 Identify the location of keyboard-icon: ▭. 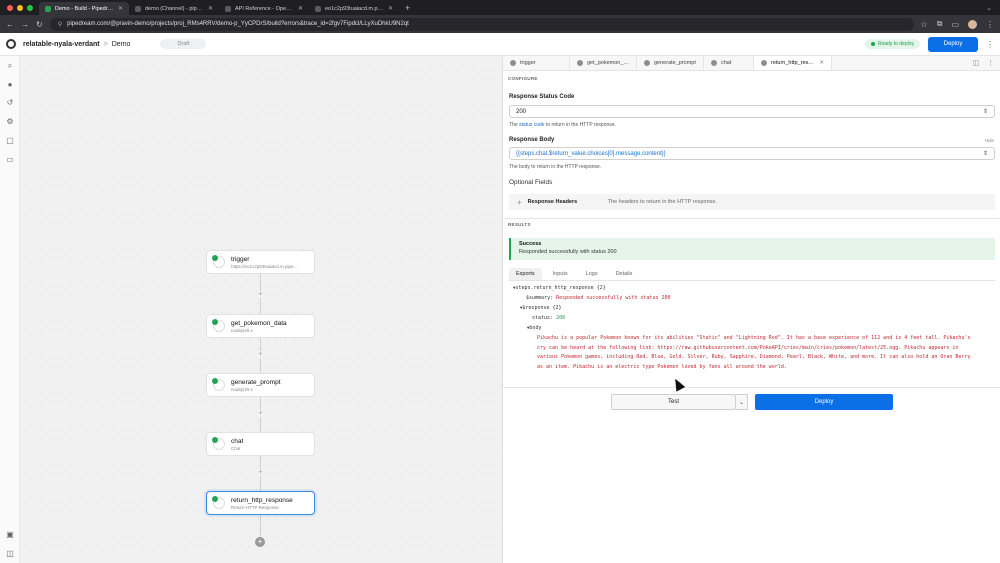
(10, 160).